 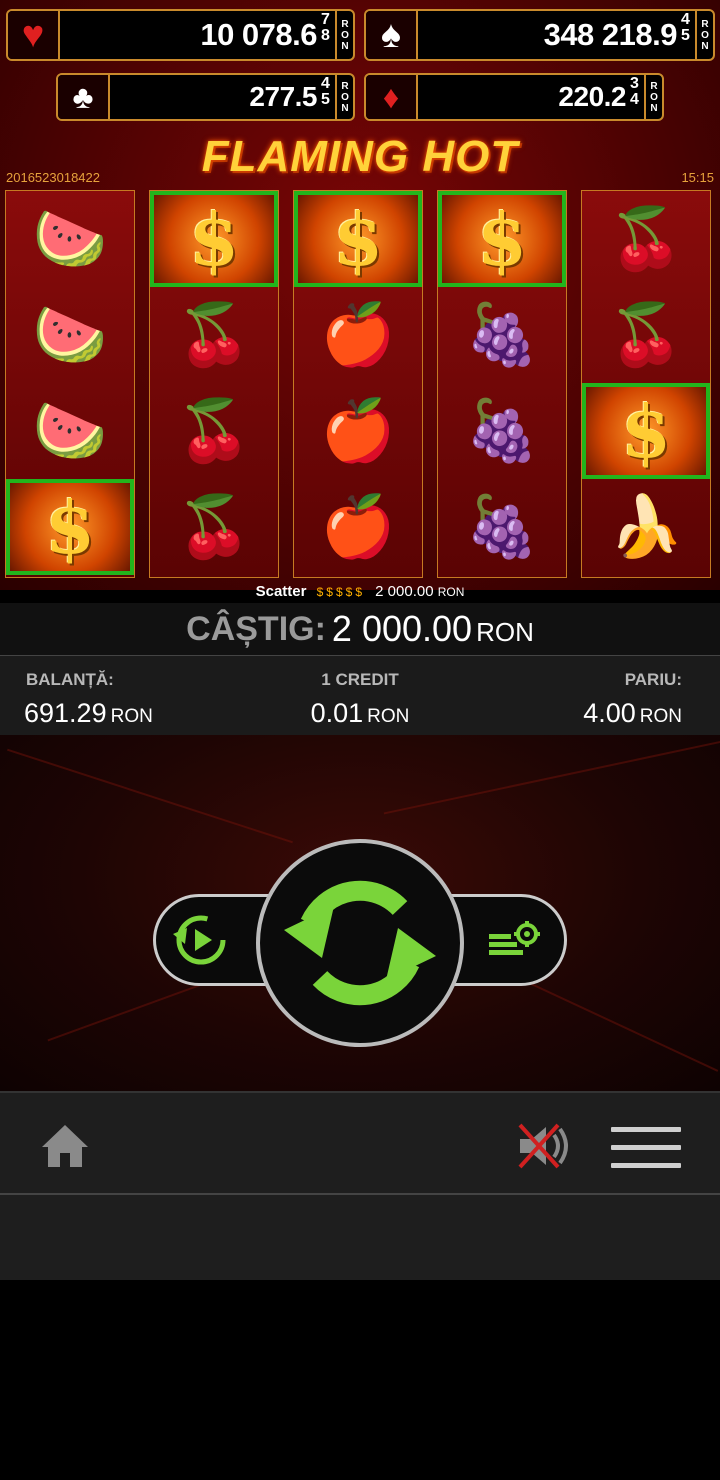 What do you see at coordinates (404, 591) in the screenshot?
I see `scatter-amount: 2 000.00` at bounding box center [404, 591].